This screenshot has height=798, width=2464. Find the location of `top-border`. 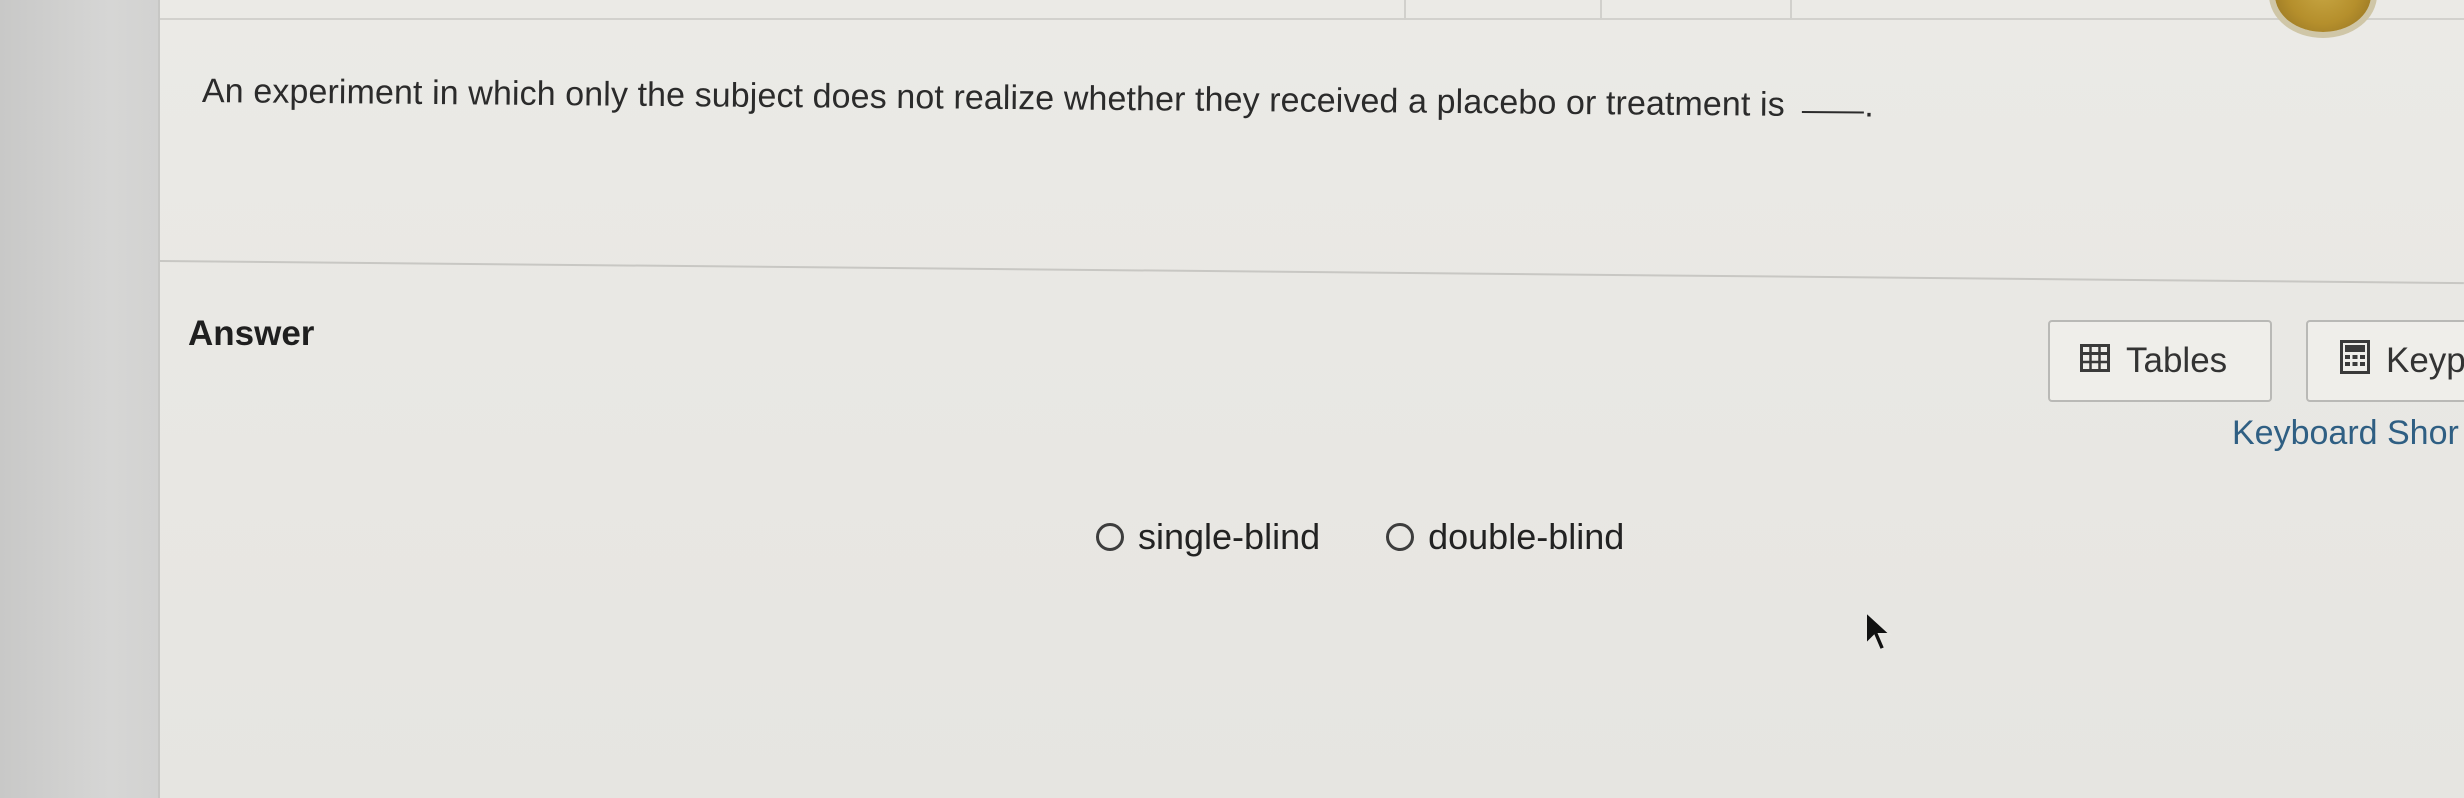

top-border is located at coordinates (1312, 19).